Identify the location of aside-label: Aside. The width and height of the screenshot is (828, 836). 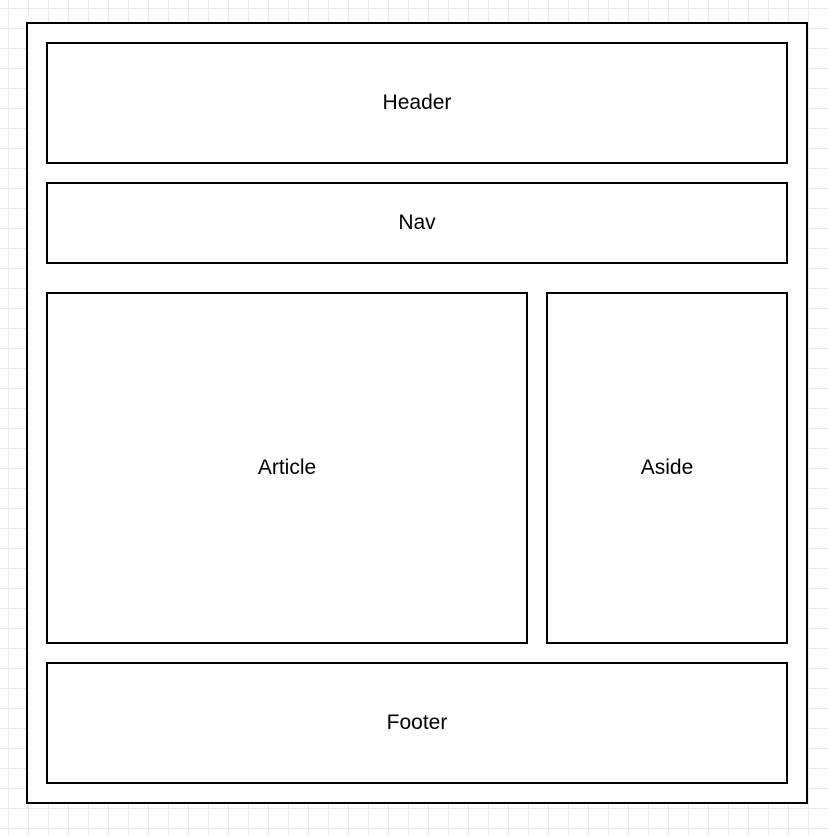
(667, 467).